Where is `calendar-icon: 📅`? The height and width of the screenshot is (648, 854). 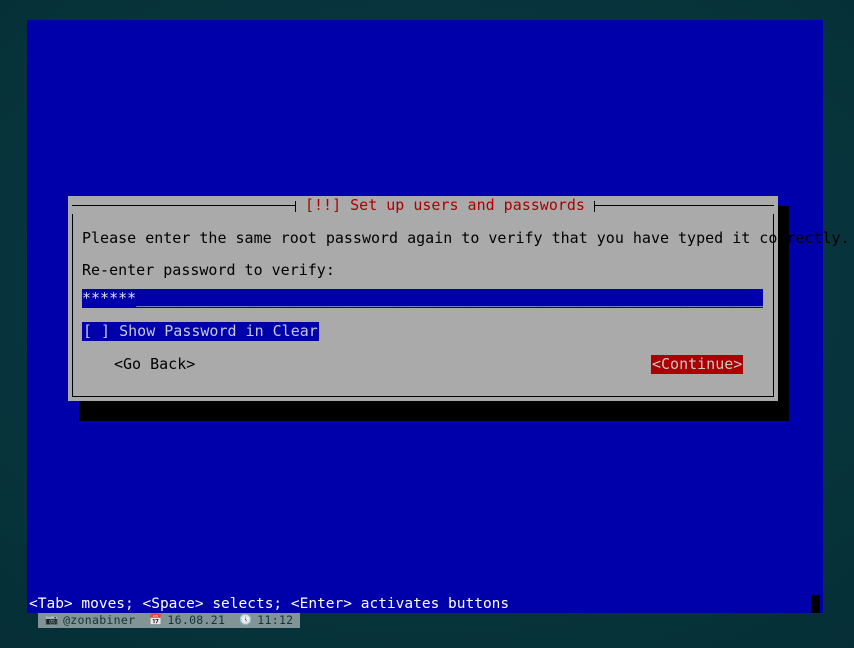 calendar-icon: 📅 is located at coordinates (156, 620).